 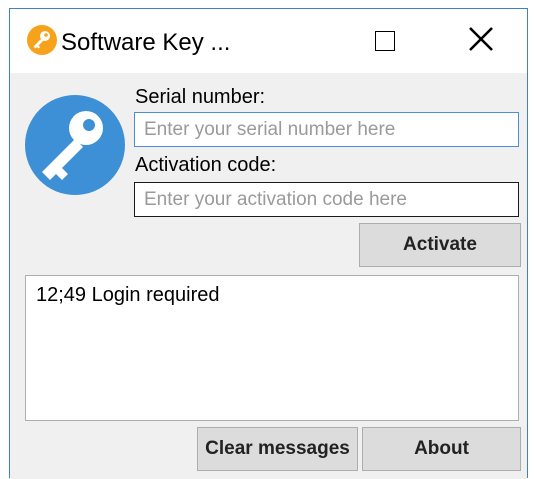 I want to click on clear-messages-button: Clear messages, so click(x=277, y=449).